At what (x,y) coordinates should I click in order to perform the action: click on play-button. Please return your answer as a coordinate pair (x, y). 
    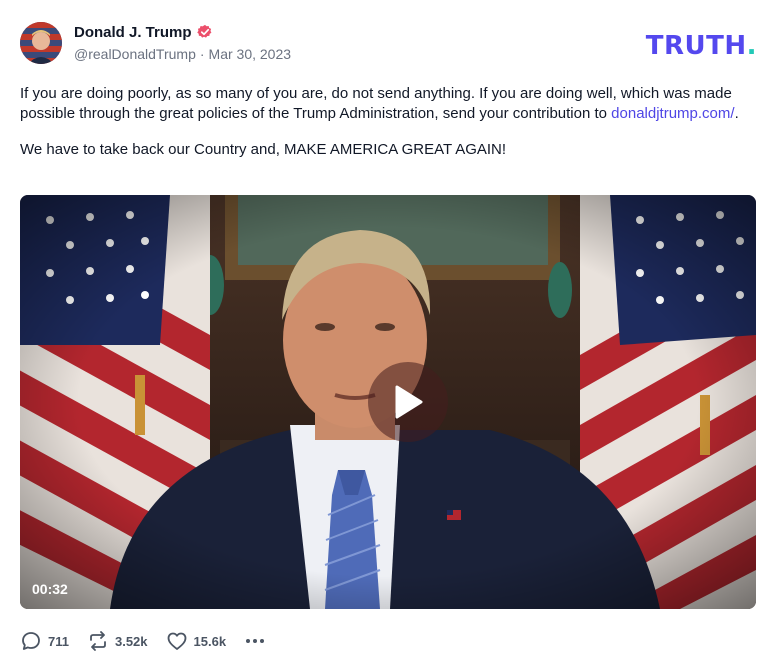
    Looking at the image, I should click on (408, 402).